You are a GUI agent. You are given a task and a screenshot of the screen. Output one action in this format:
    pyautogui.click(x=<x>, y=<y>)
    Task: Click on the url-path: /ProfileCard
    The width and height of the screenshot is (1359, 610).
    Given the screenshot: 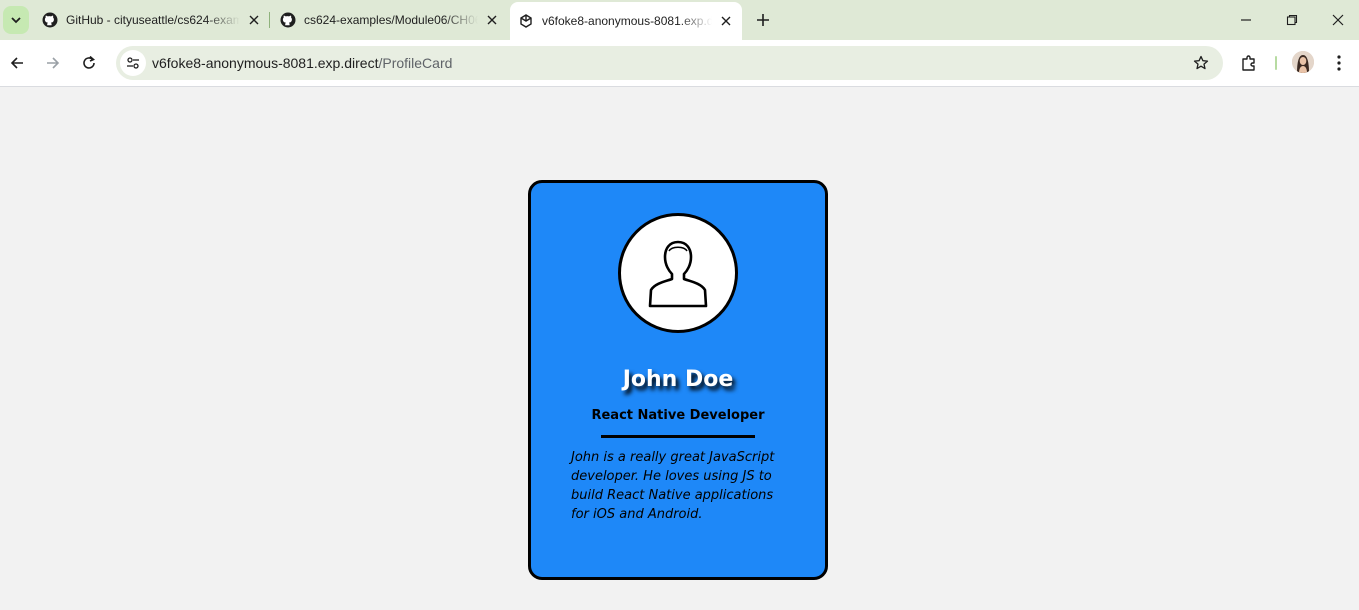 What is the action you would take?
    pyautogui.click(x=415, y=63)
    